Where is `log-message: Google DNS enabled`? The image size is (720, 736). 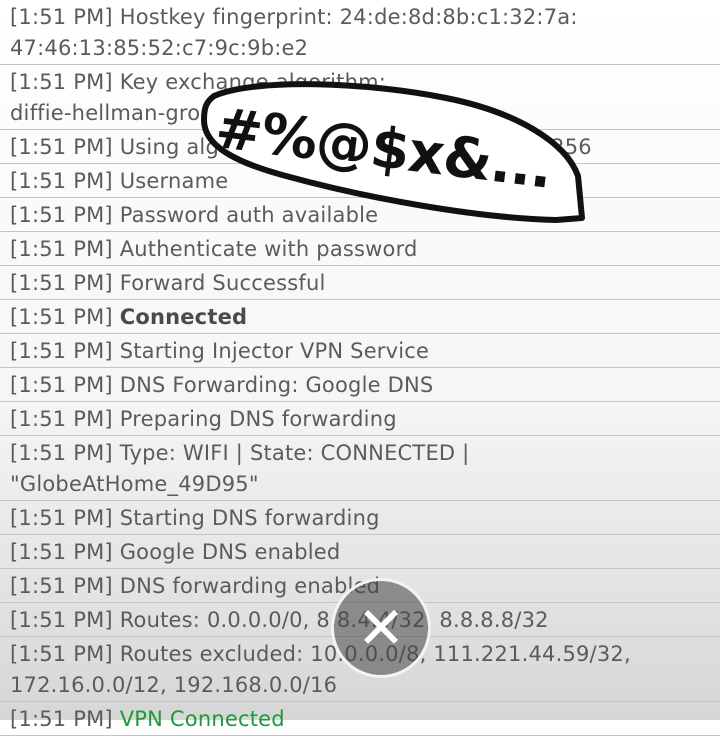
log-message: Google DNS enabled is located at coordinates (230, 552).